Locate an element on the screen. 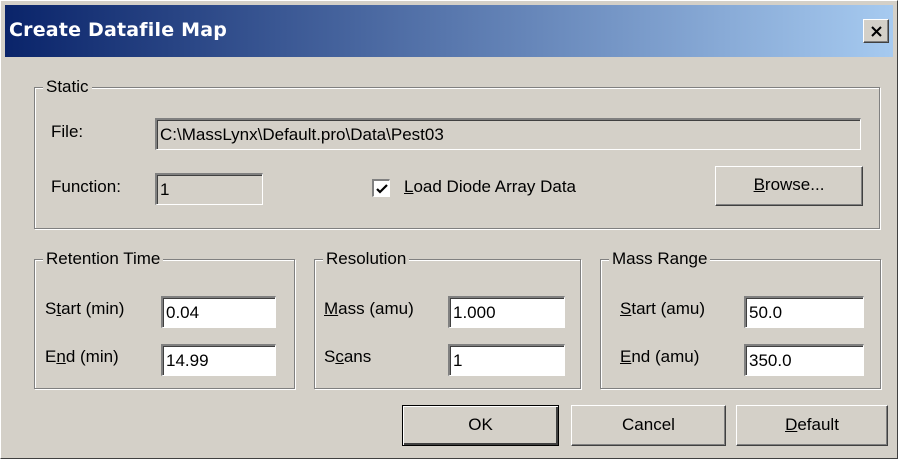 Image resolution: width=898 pixels, height=459 pixels. mr-end-label: End (amu) is located at coordinates (660, 356).